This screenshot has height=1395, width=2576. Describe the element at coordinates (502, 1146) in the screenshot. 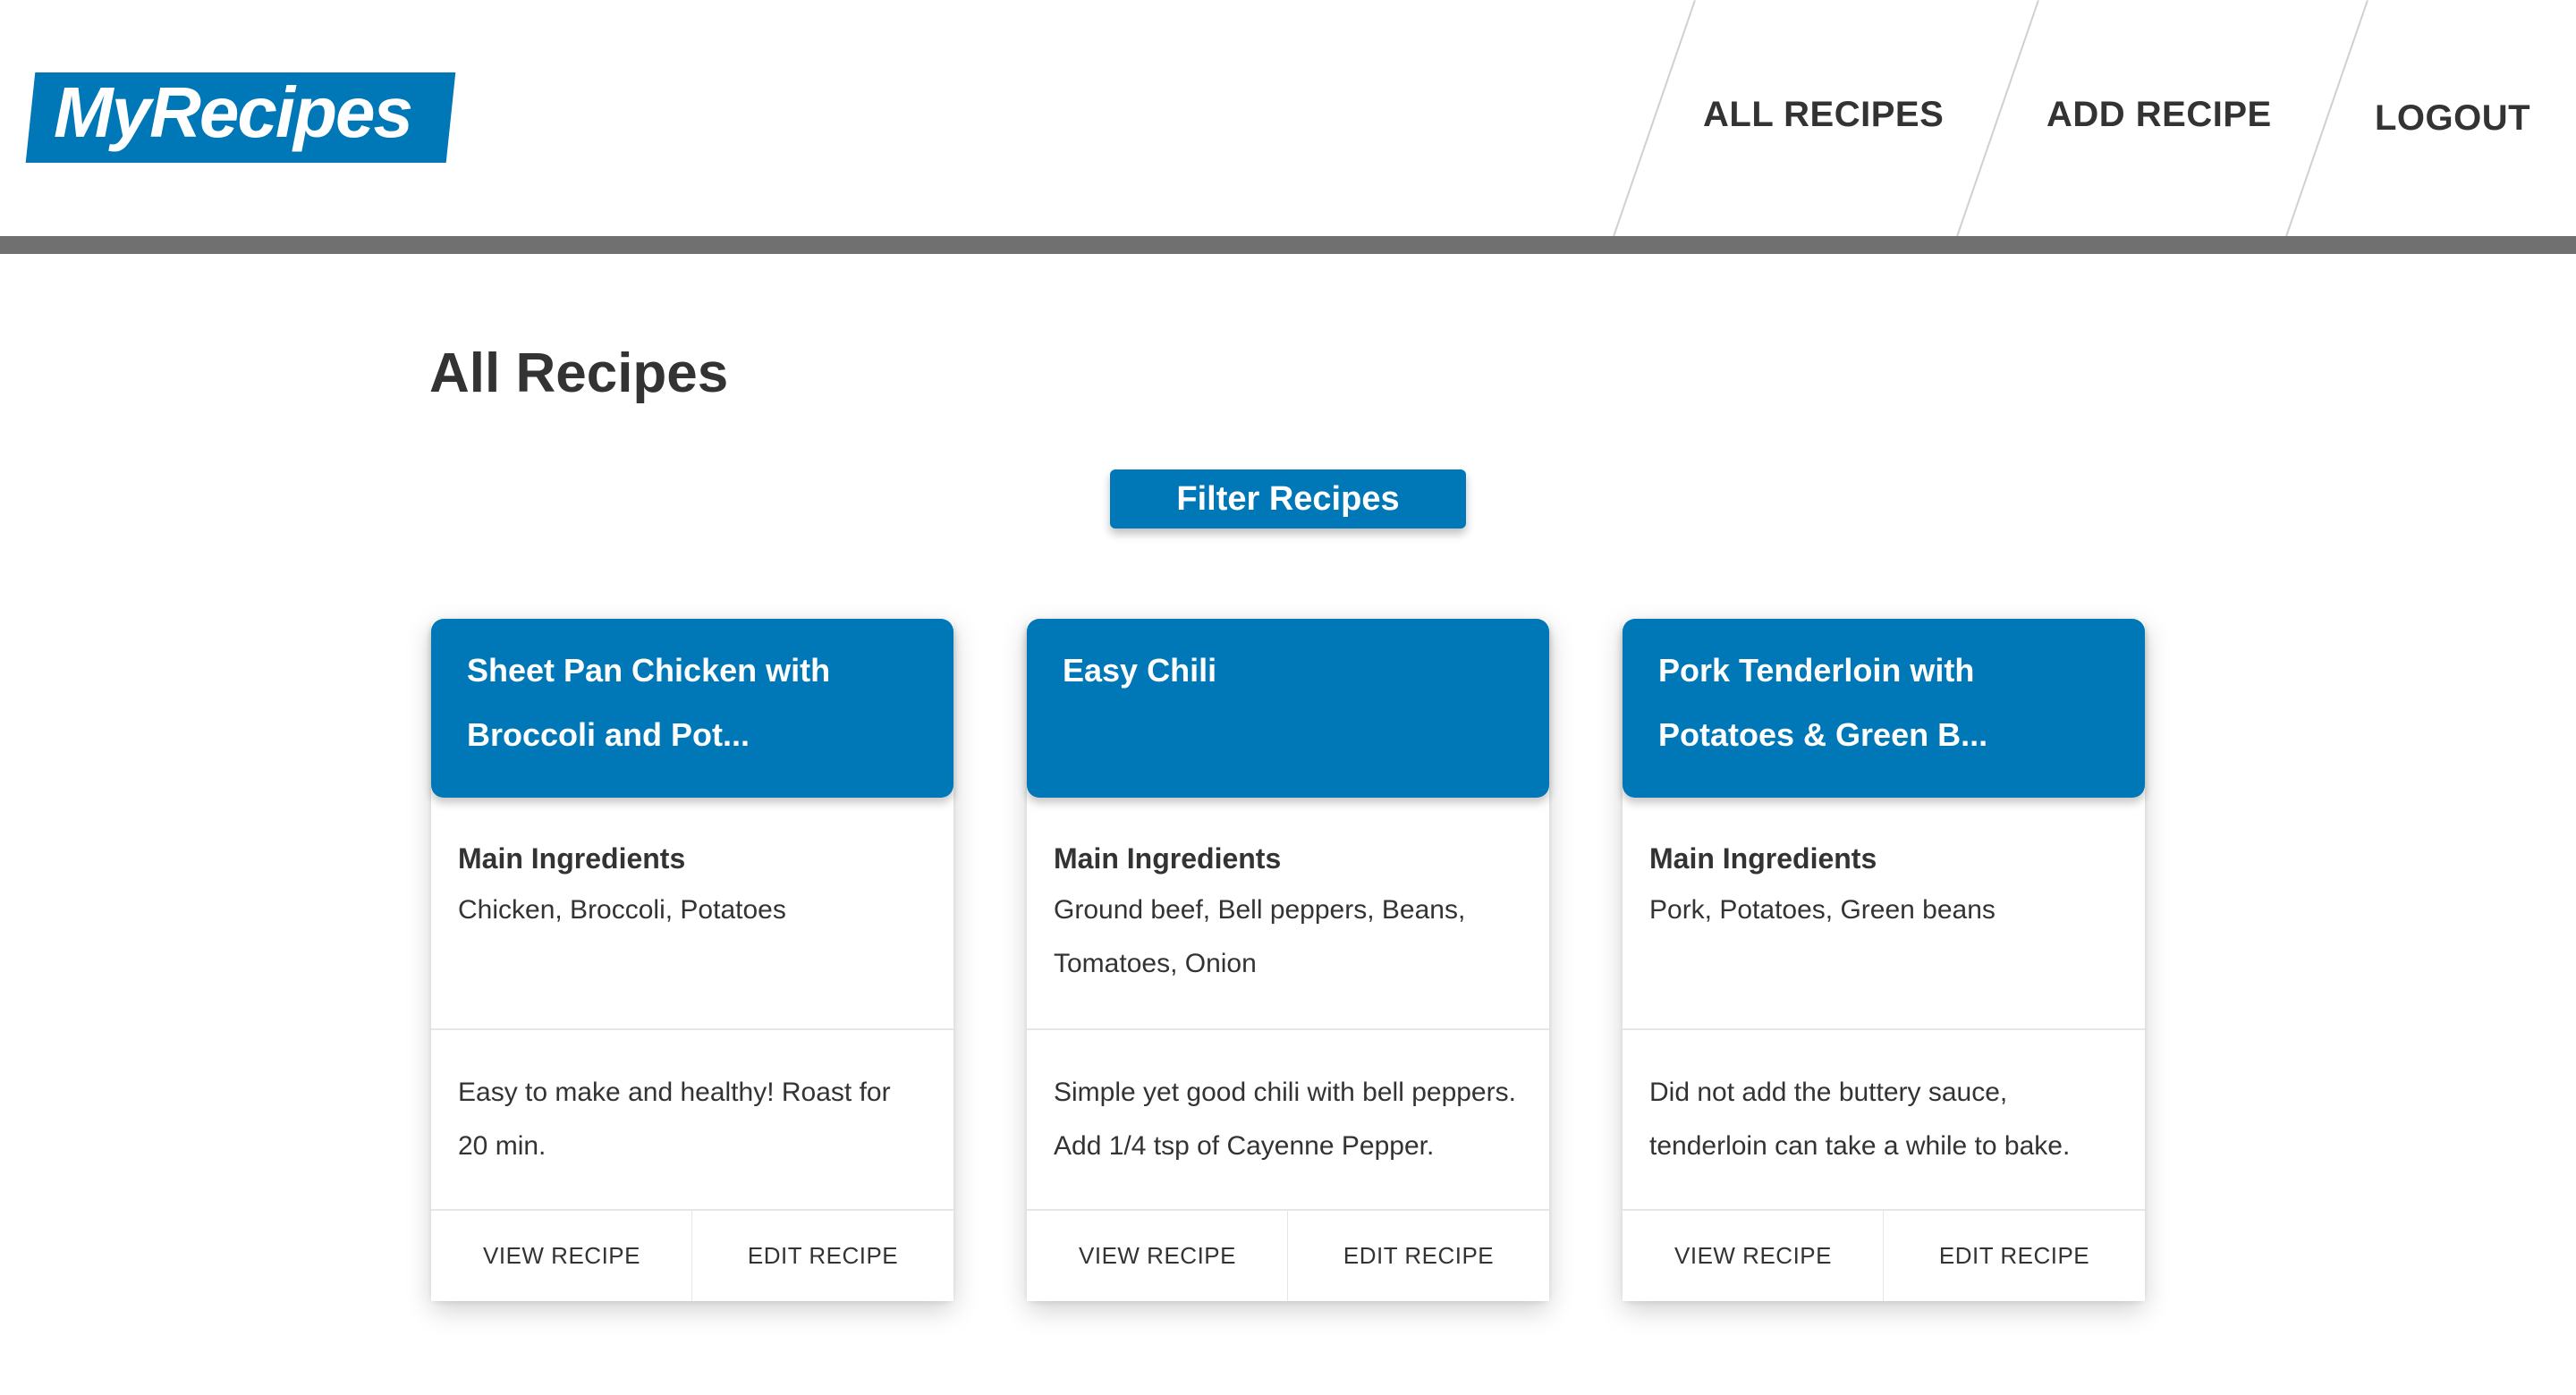

I see `recipe-note: 20 min.` at that location.